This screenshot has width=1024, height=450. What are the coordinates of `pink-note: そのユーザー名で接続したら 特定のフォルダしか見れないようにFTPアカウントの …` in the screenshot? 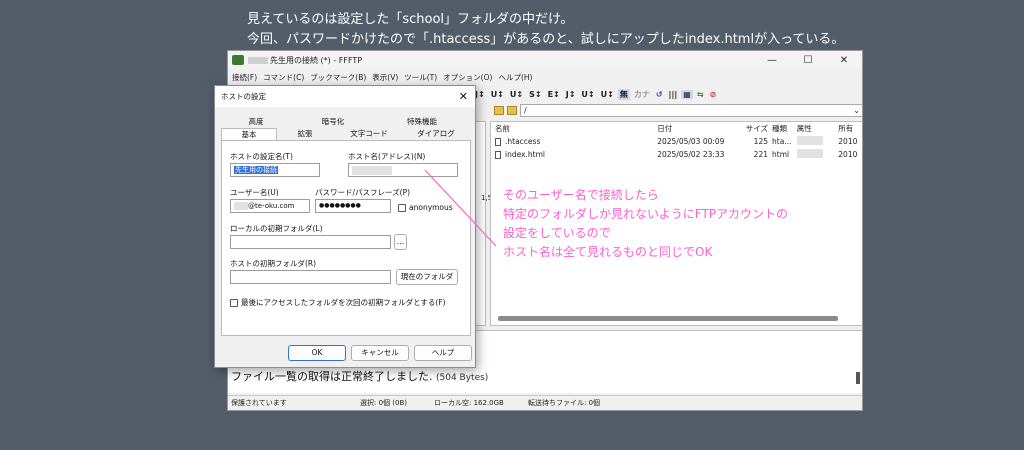 It's located at (645, 224).